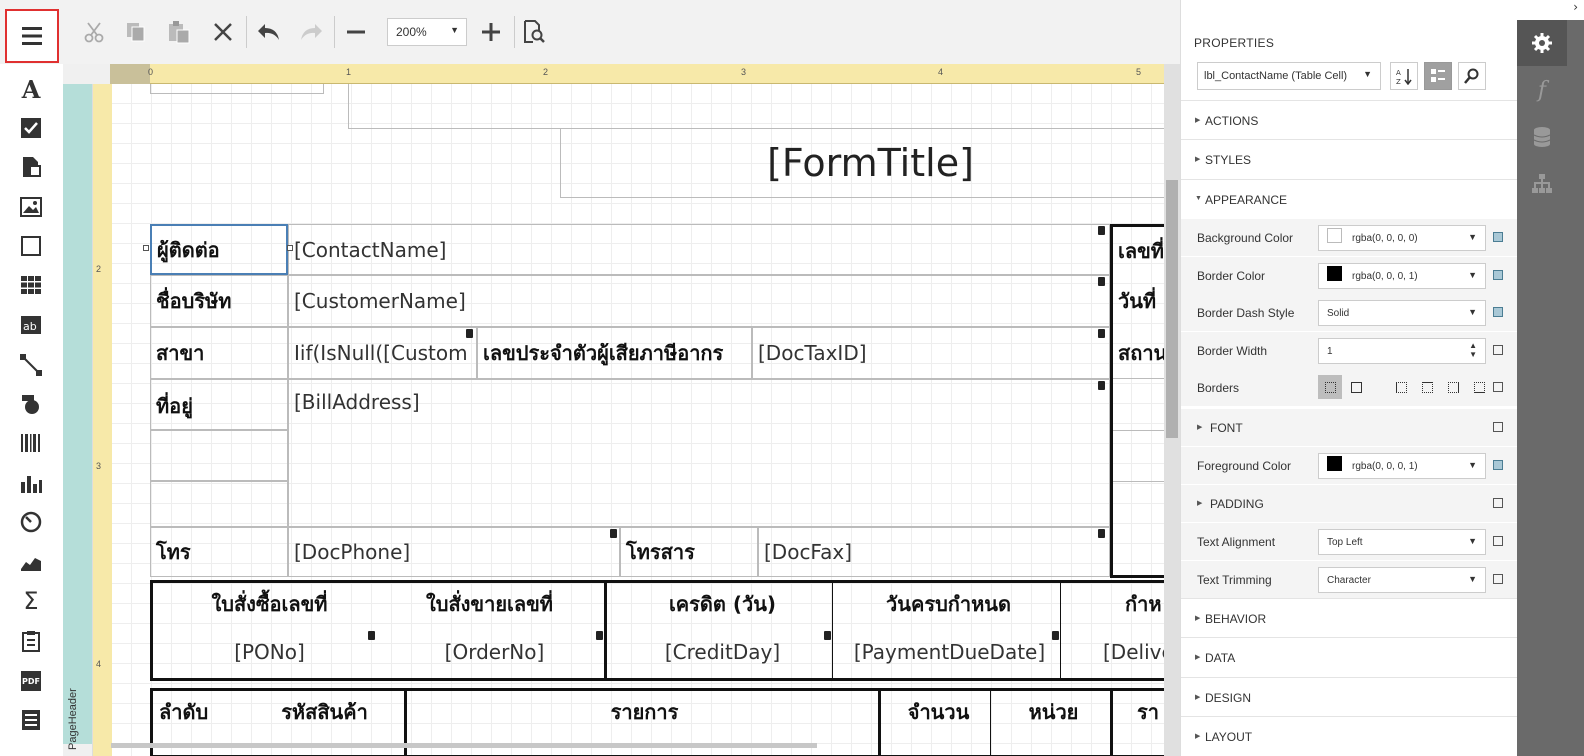  Describe the element at coordinates (1453, 387) in the screenshot. I see `border-right-icon` at that location.